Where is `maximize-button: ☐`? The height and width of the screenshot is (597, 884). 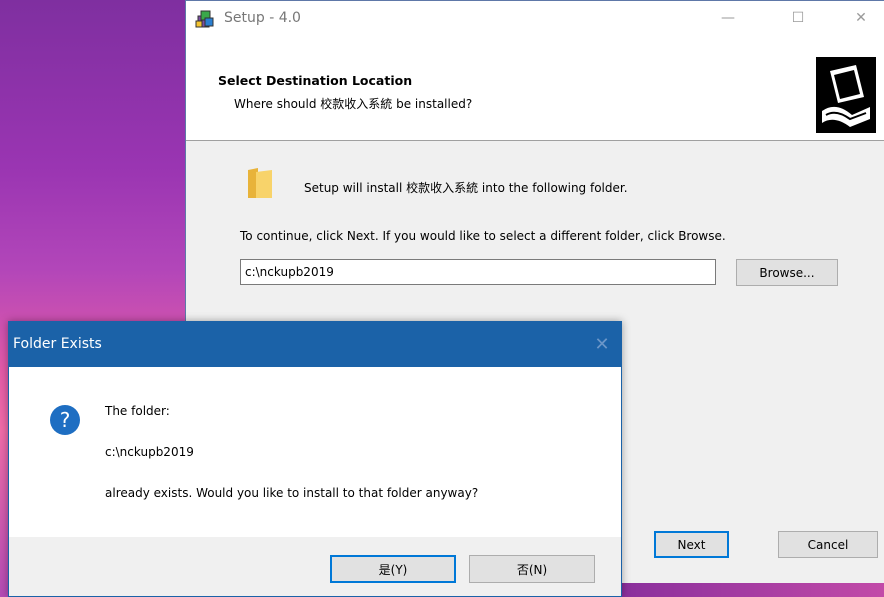
maximize-button: ☐ is located at coordinates (798, 18).